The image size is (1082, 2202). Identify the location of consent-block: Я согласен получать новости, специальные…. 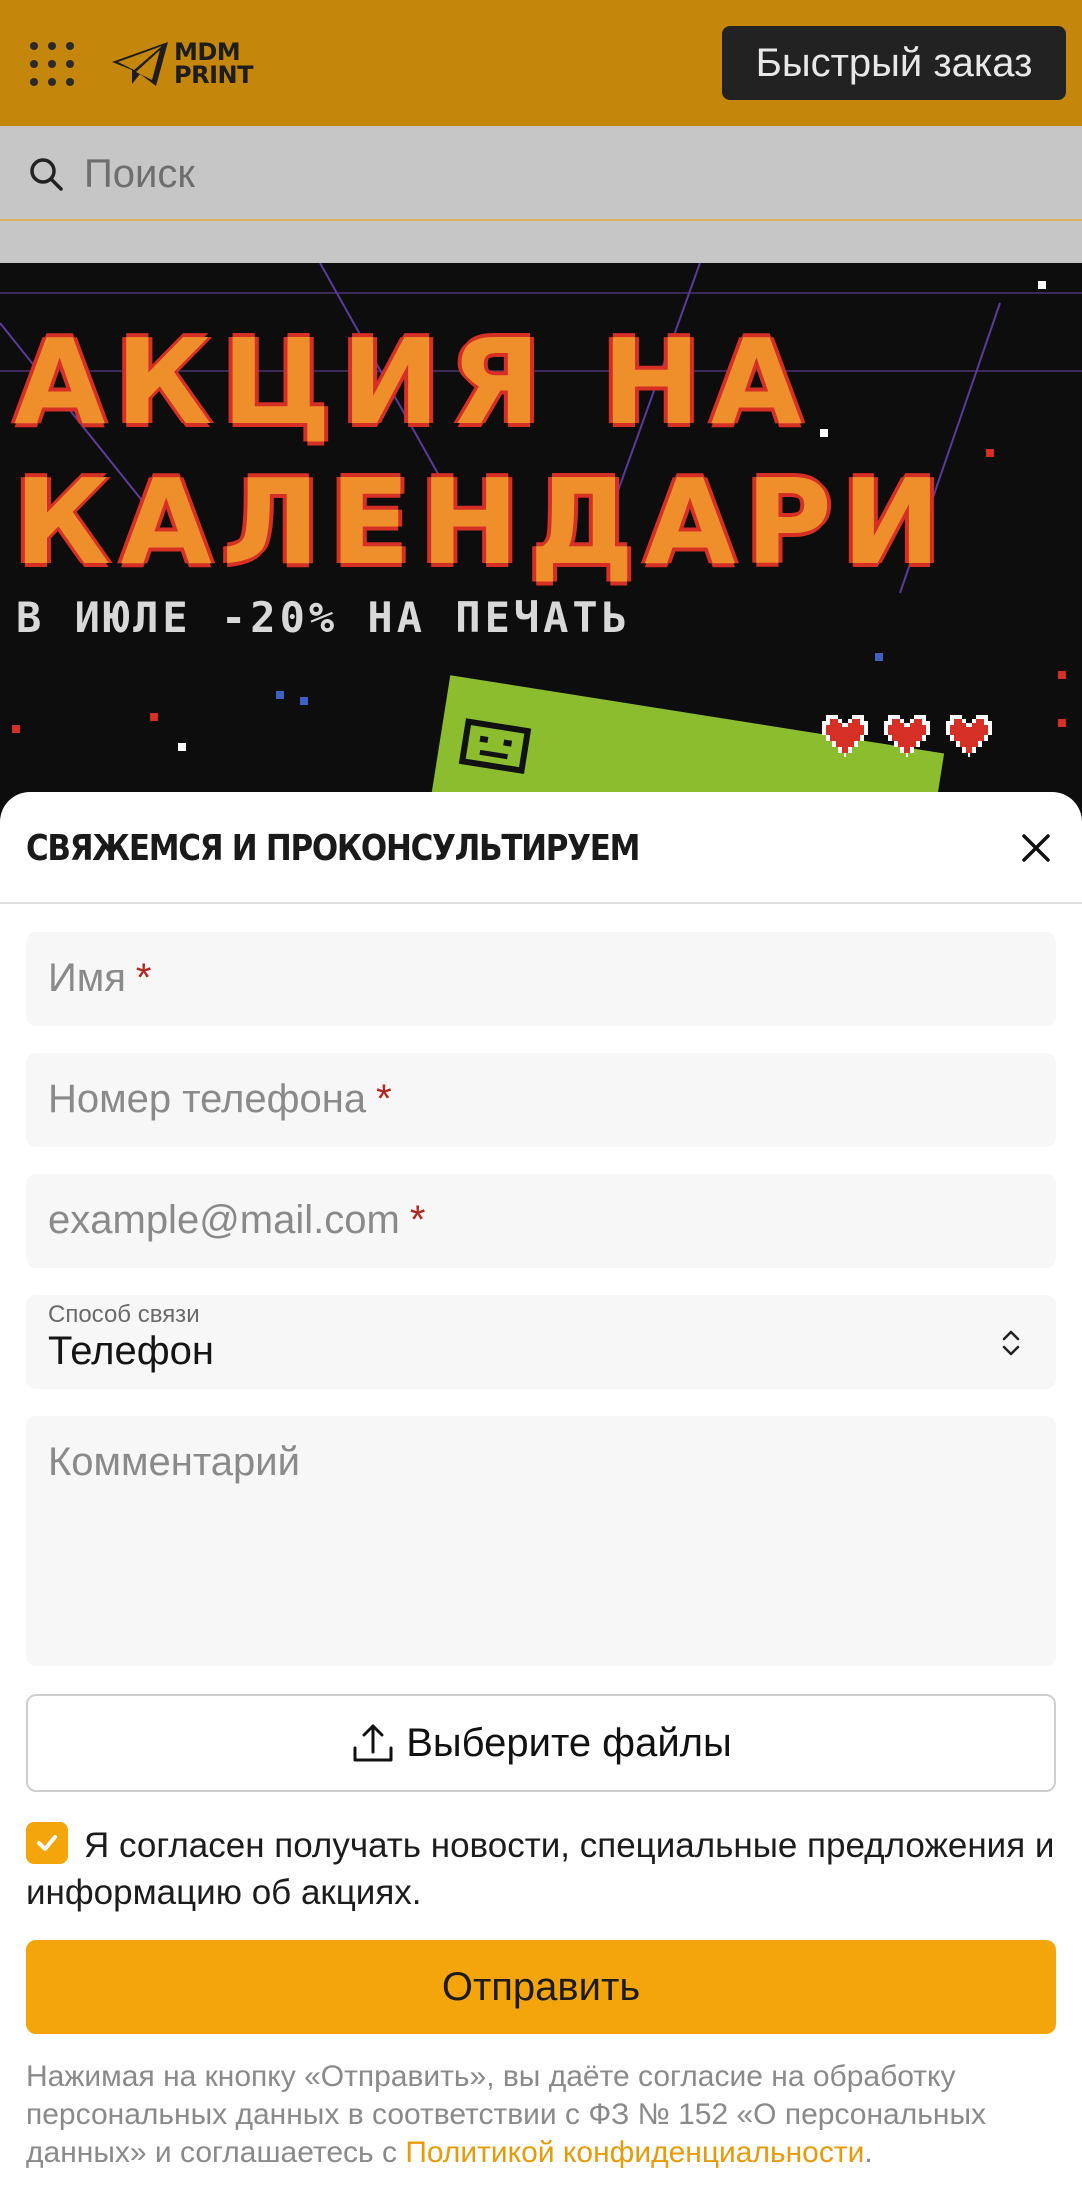
(541, 1869).